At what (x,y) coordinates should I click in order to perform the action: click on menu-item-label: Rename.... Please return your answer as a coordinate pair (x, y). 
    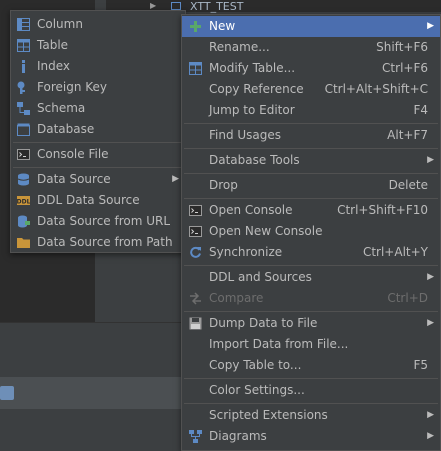
    Looking at the image, I should click on (239, 47).